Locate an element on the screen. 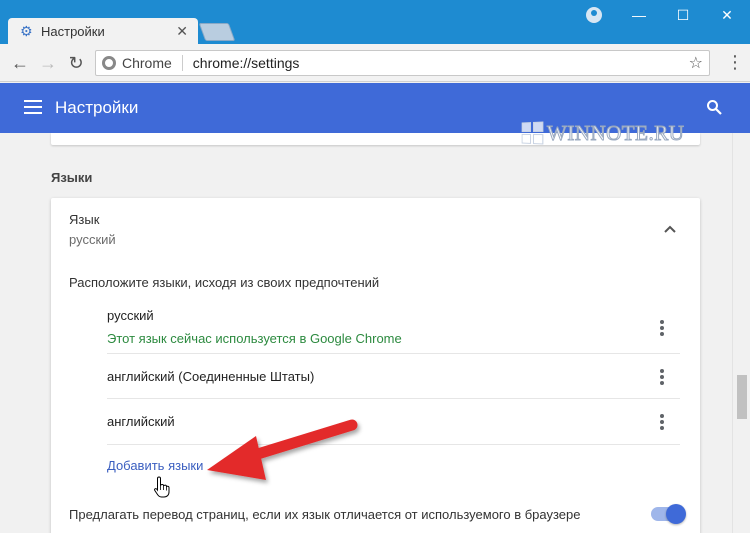 This screenshot has height=533, width=750. minimize-button: — is located at coordinates (639, 15).